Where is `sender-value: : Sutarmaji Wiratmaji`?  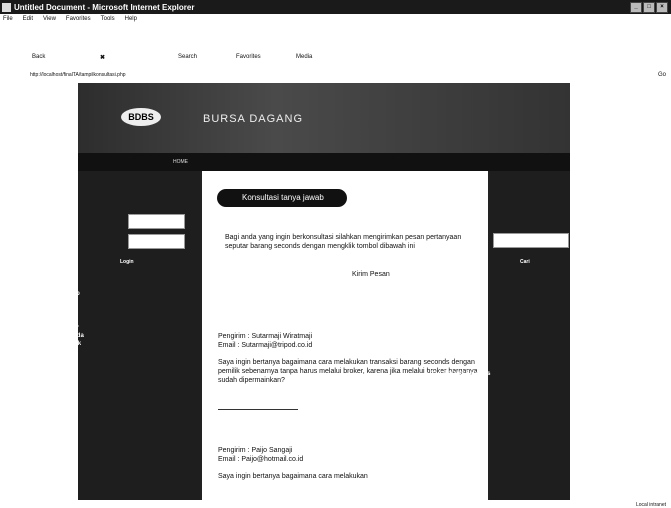
sender-value: : Sutarmaji Wiratmaji is located at coordinates (280, 336).